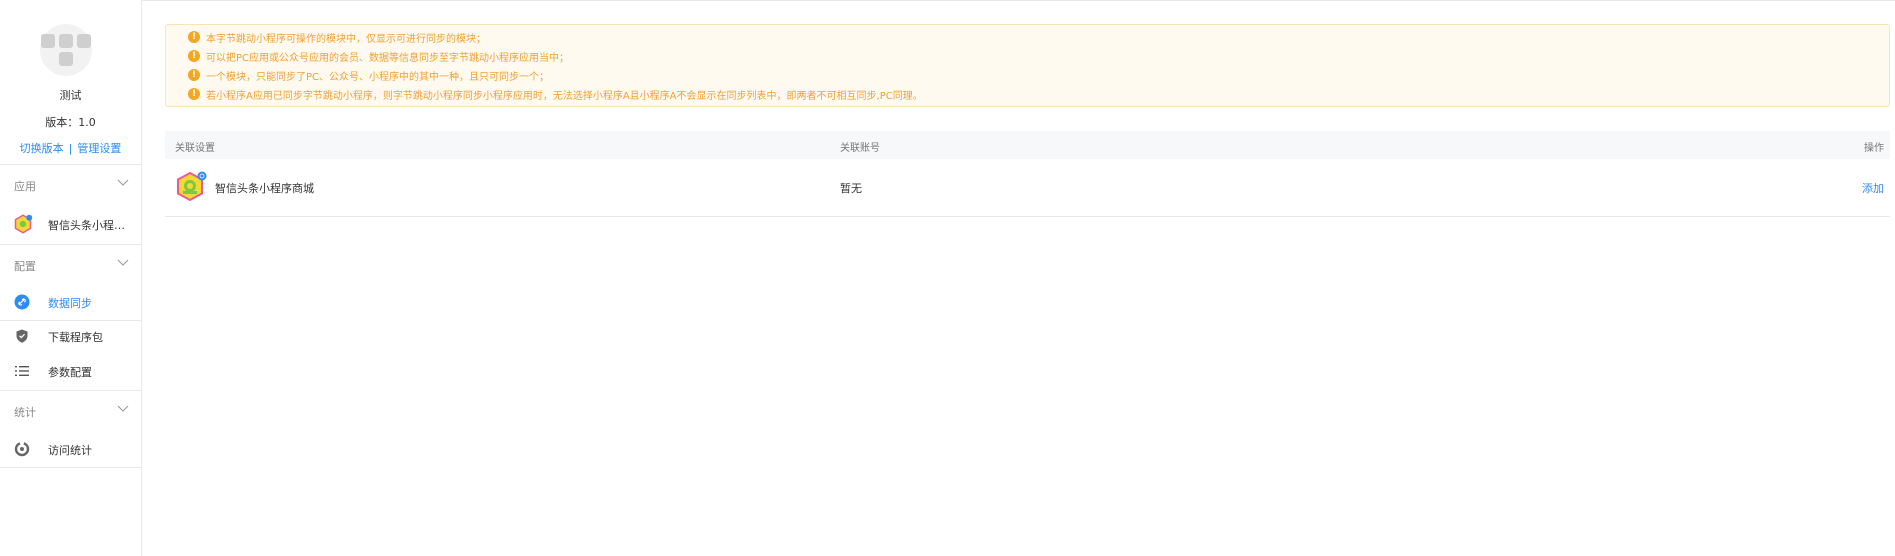  I want to click on table-header: 关联设置 关联账号 操作, so click(1027, 145).